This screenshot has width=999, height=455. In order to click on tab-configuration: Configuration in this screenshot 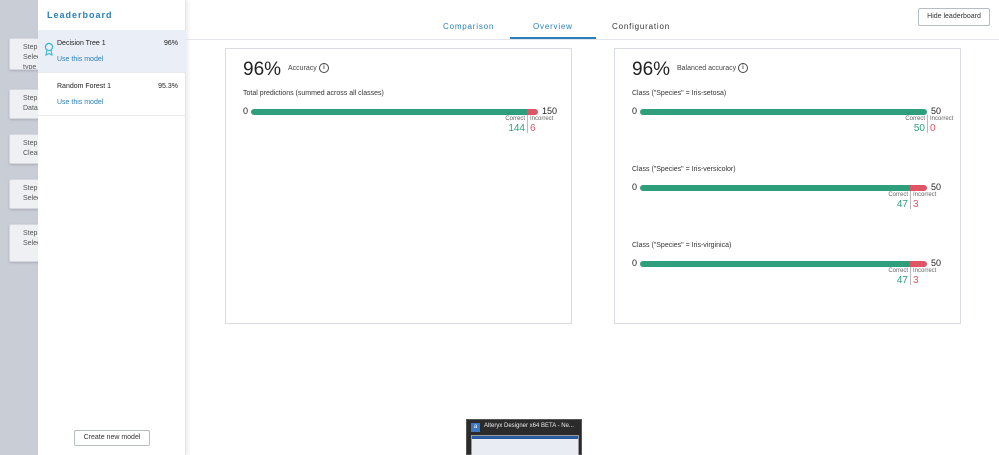, I will do `click(641, 26)`.